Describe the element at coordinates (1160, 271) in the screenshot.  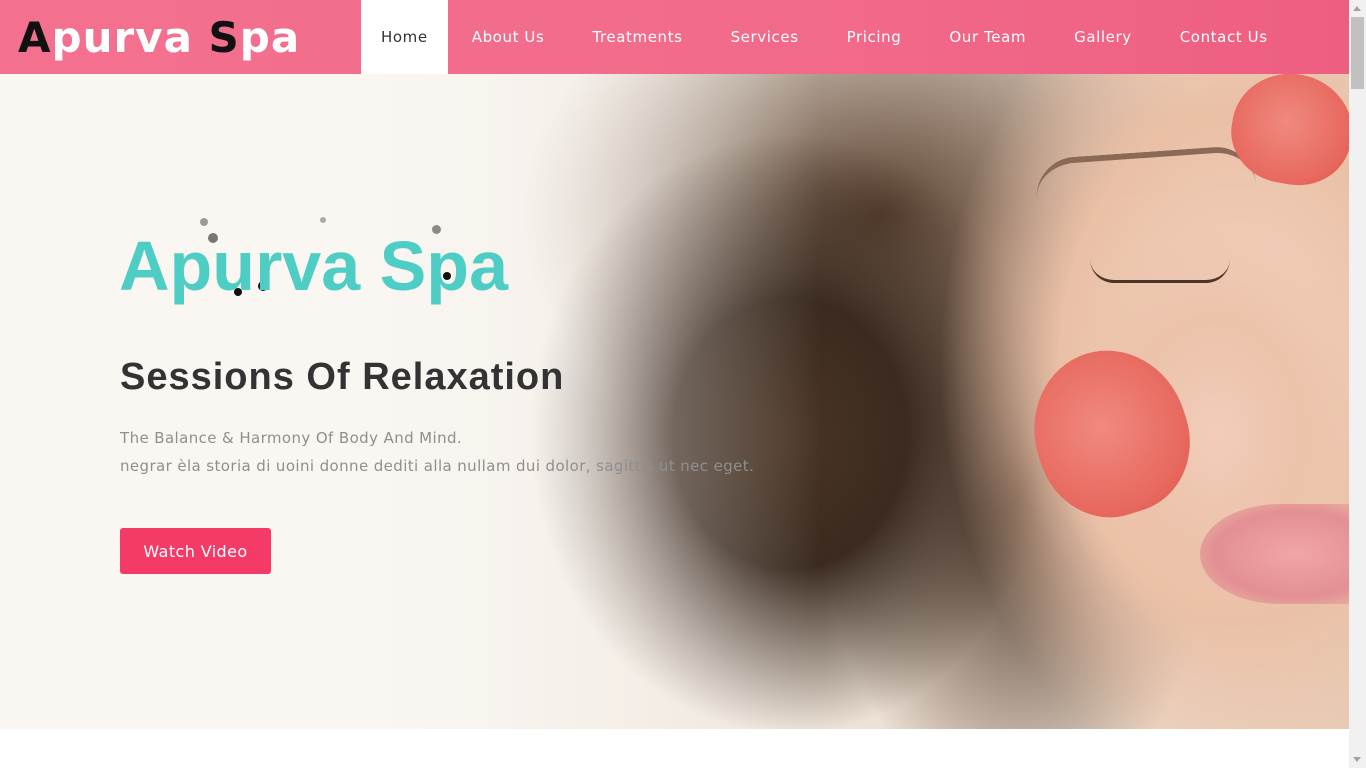
I see `photo-closed-eye` at that location.